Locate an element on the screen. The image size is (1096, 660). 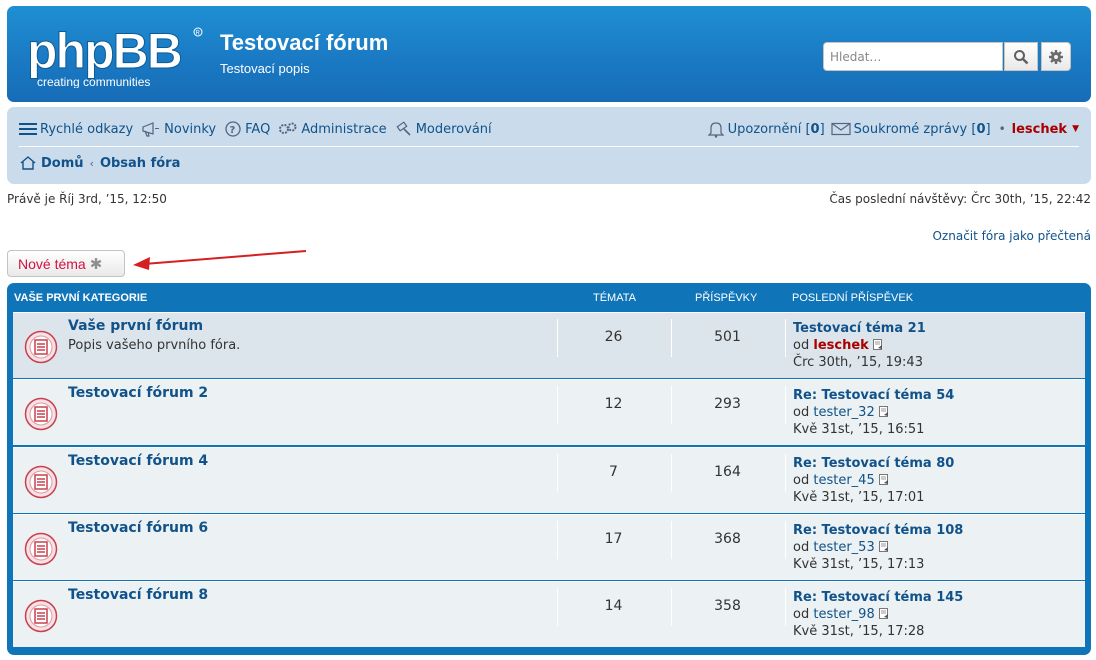
forum-name: Testovací fórum 4 is located at coordinates (138, 461).